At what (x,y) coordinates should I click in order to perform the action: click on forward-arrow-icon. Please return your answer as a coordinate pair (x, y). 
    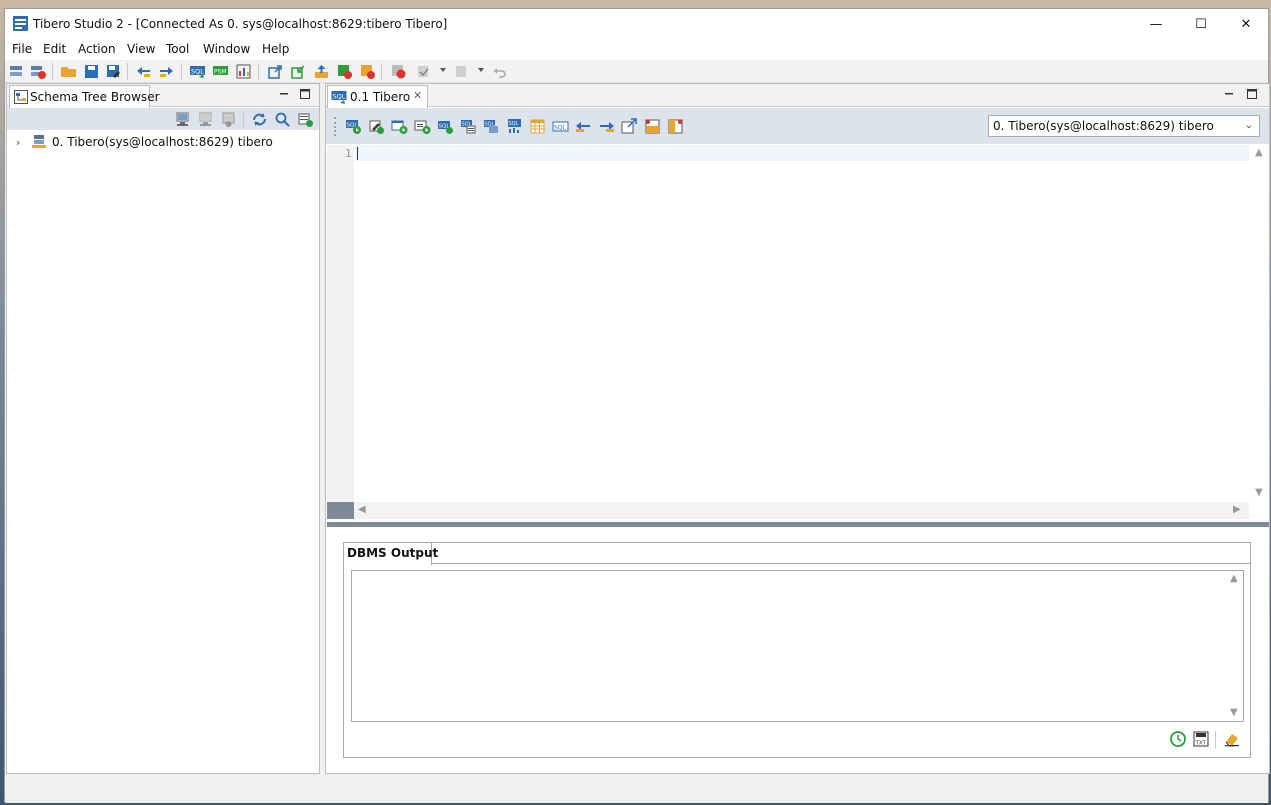
    Looking at the image, I should click on (166, 71).